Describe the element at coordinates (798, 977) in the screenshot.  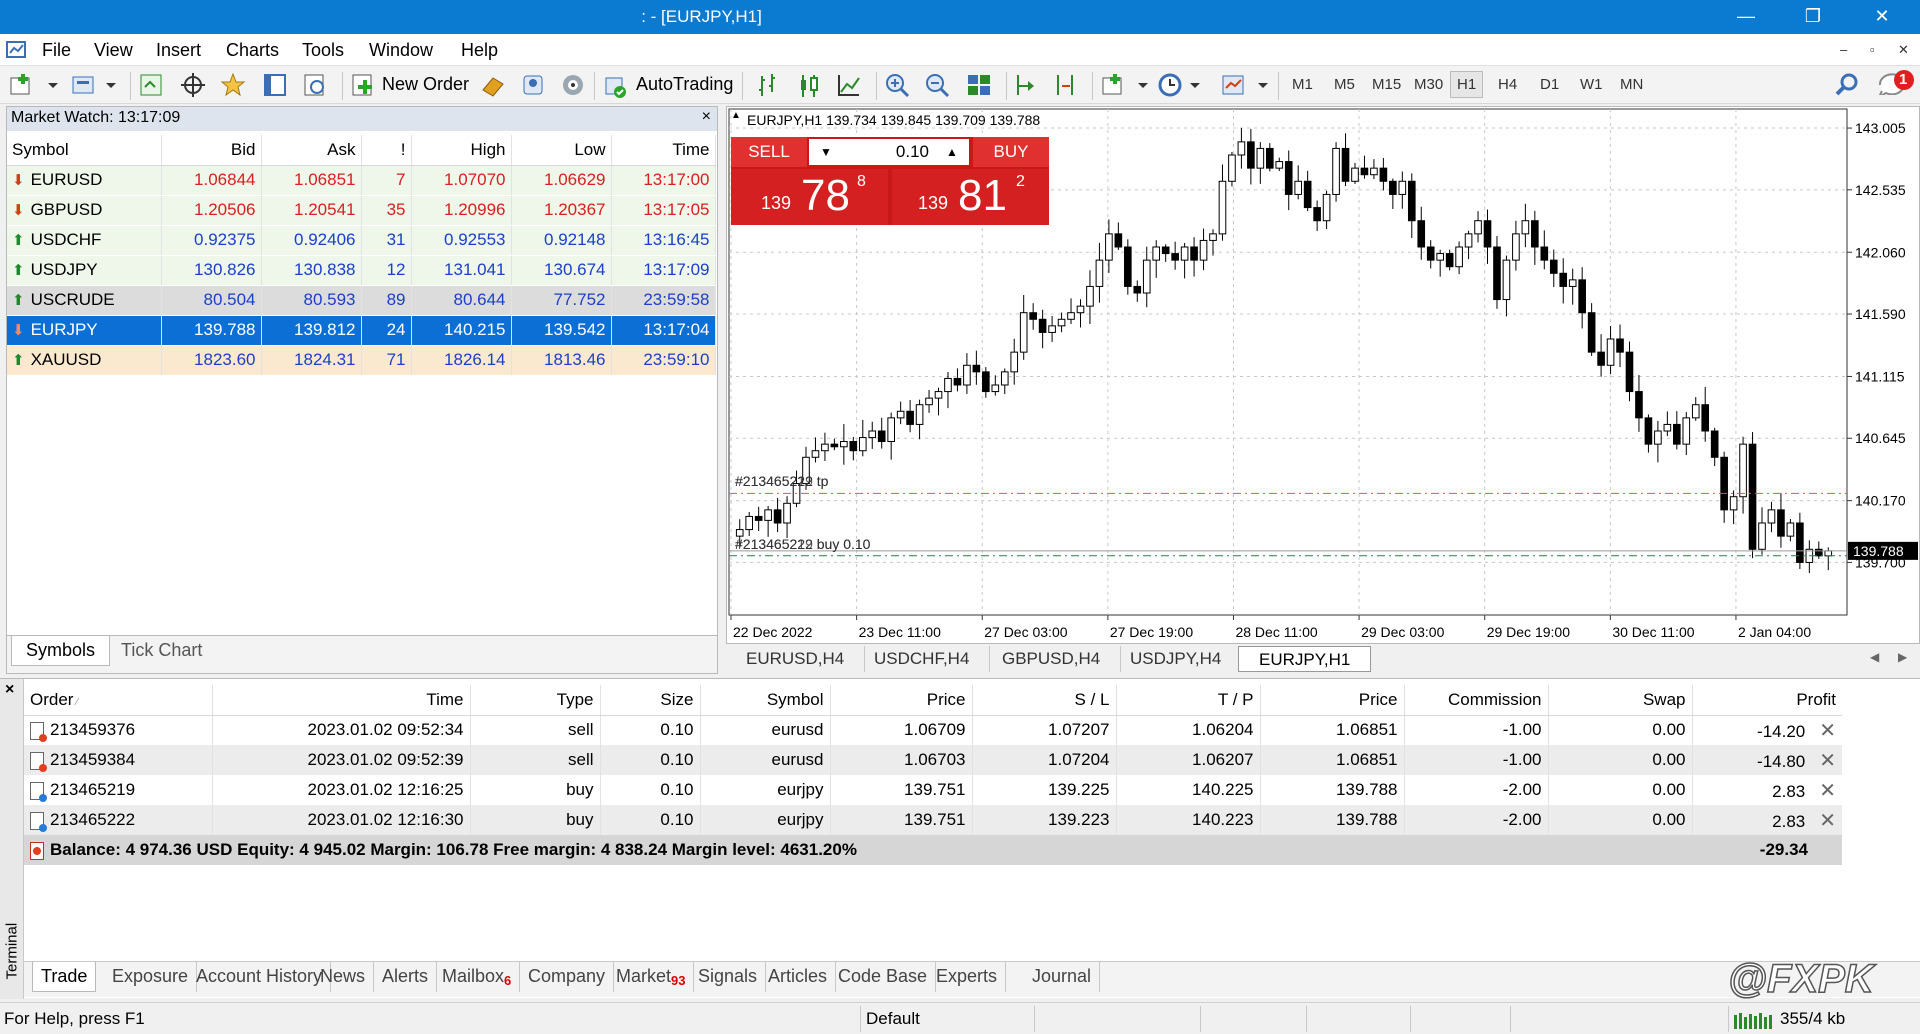
I see `terminal-tab-articles: Articles` at that location.